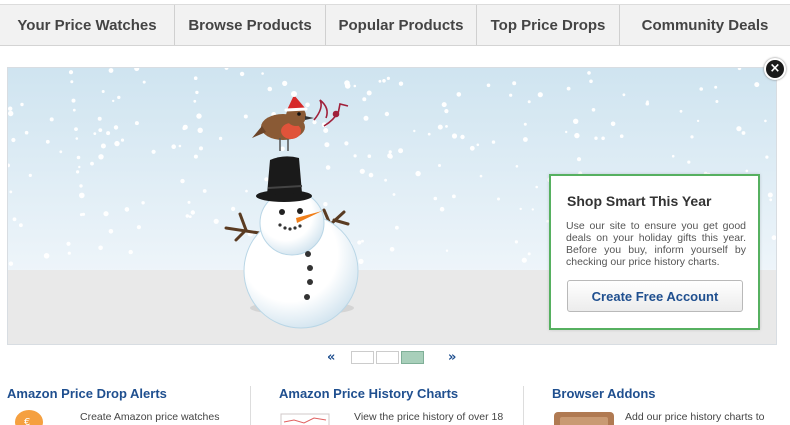 The height and width of the screenshot is (425, 790). I want to click on prev-slide-button: «, so click(331, 358).